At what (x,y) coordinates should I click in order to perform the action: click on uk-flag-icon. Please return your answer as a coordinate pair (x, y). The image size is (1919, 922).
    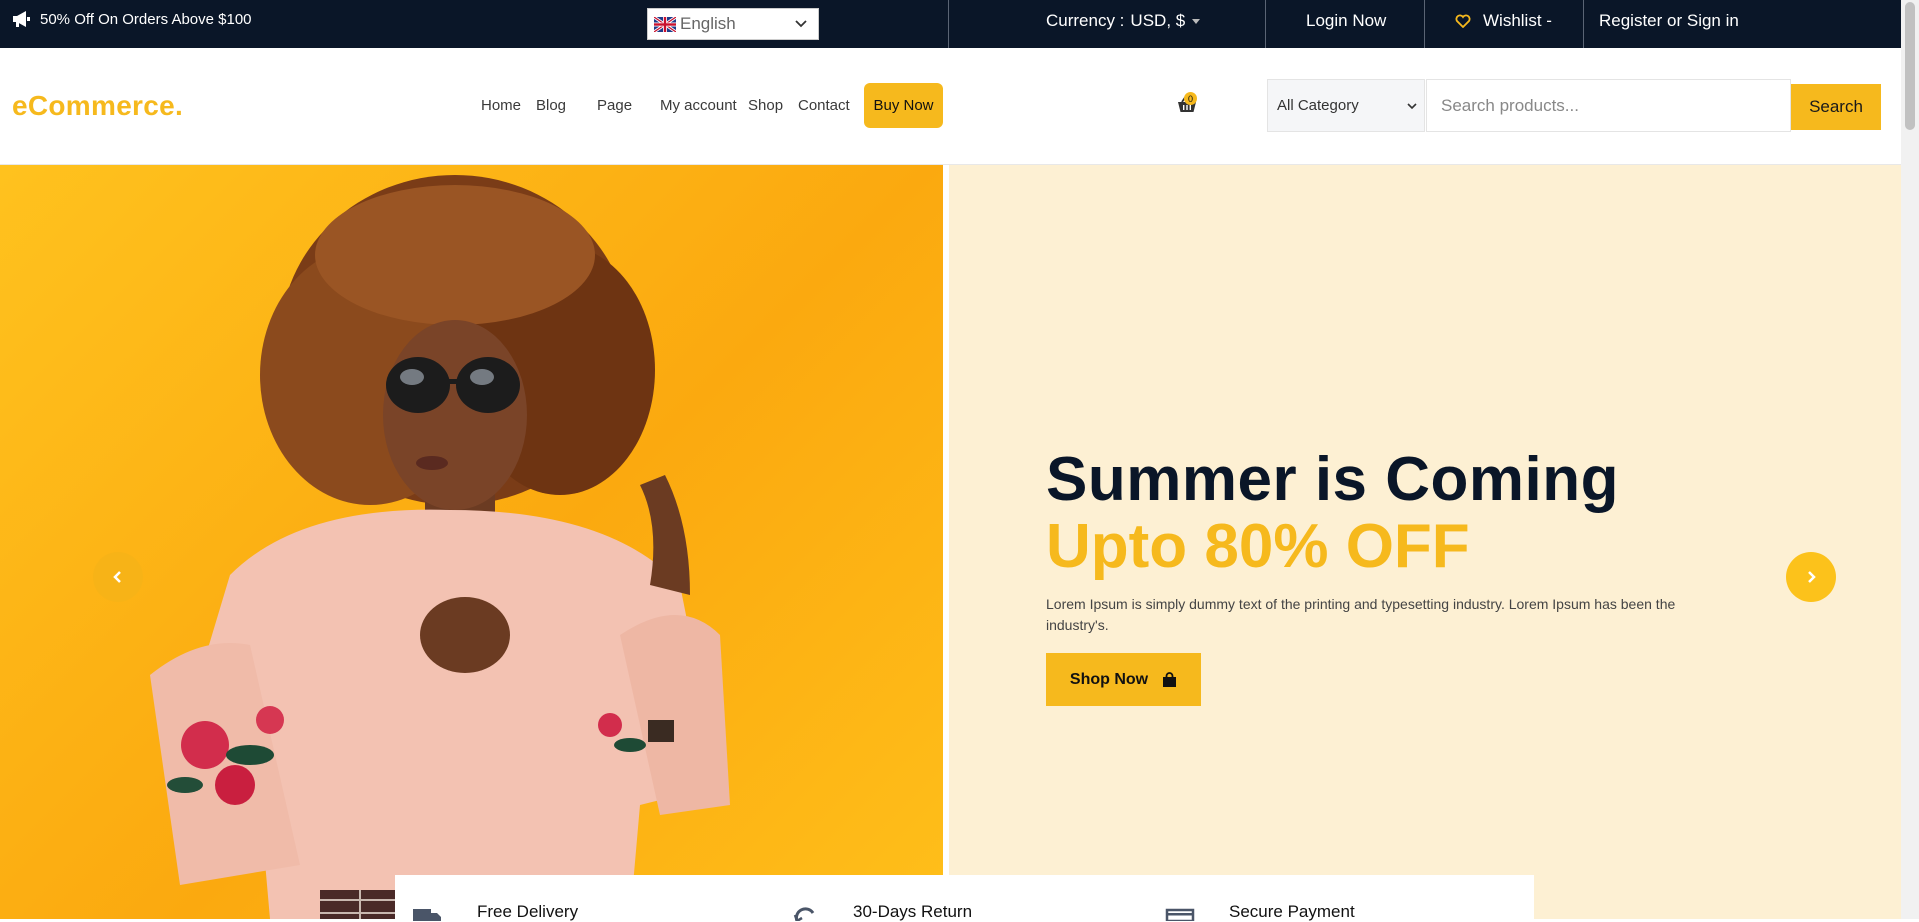
    Looking at the image, I should click on (665, 24).